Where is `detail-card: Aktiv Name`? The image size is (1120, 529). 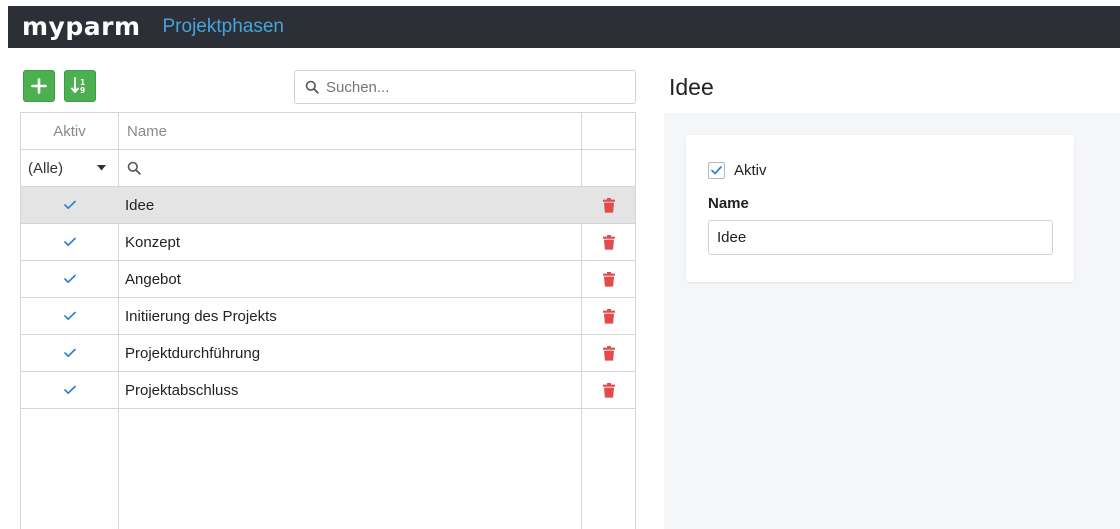
detail-card: Aktiv Name is located at coordinates (880, 208).